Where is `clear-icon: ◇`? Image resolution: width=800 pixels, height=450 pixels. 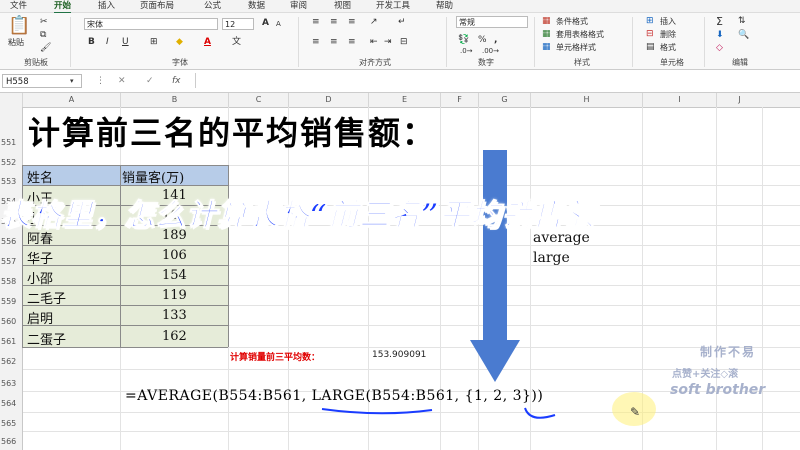 clear-icon: ◇ is located at coordinates (719, 48).